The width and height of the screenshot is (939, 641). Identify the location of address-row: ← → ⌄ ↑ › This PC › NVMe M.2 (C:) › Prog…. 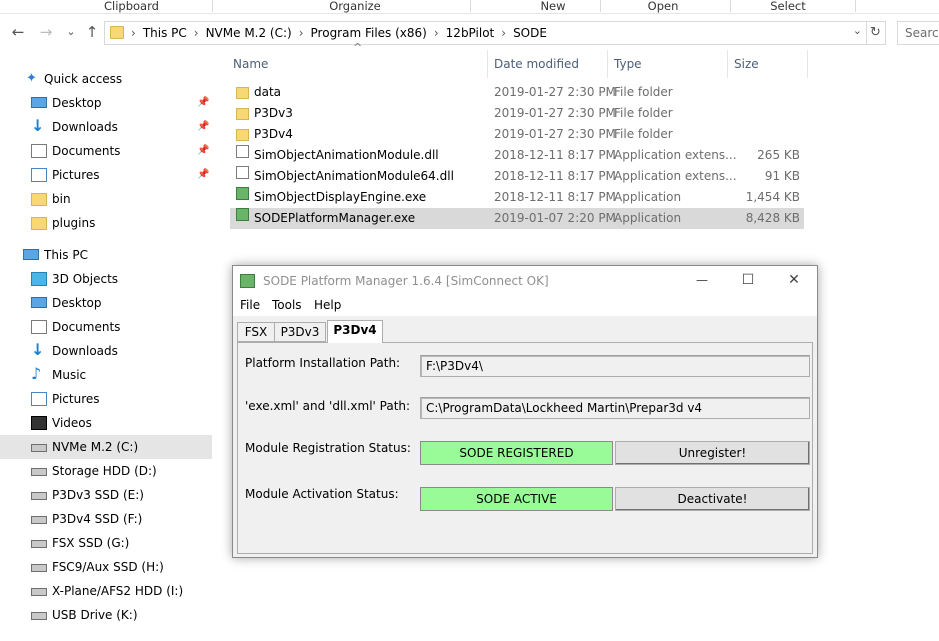
(469, 33).